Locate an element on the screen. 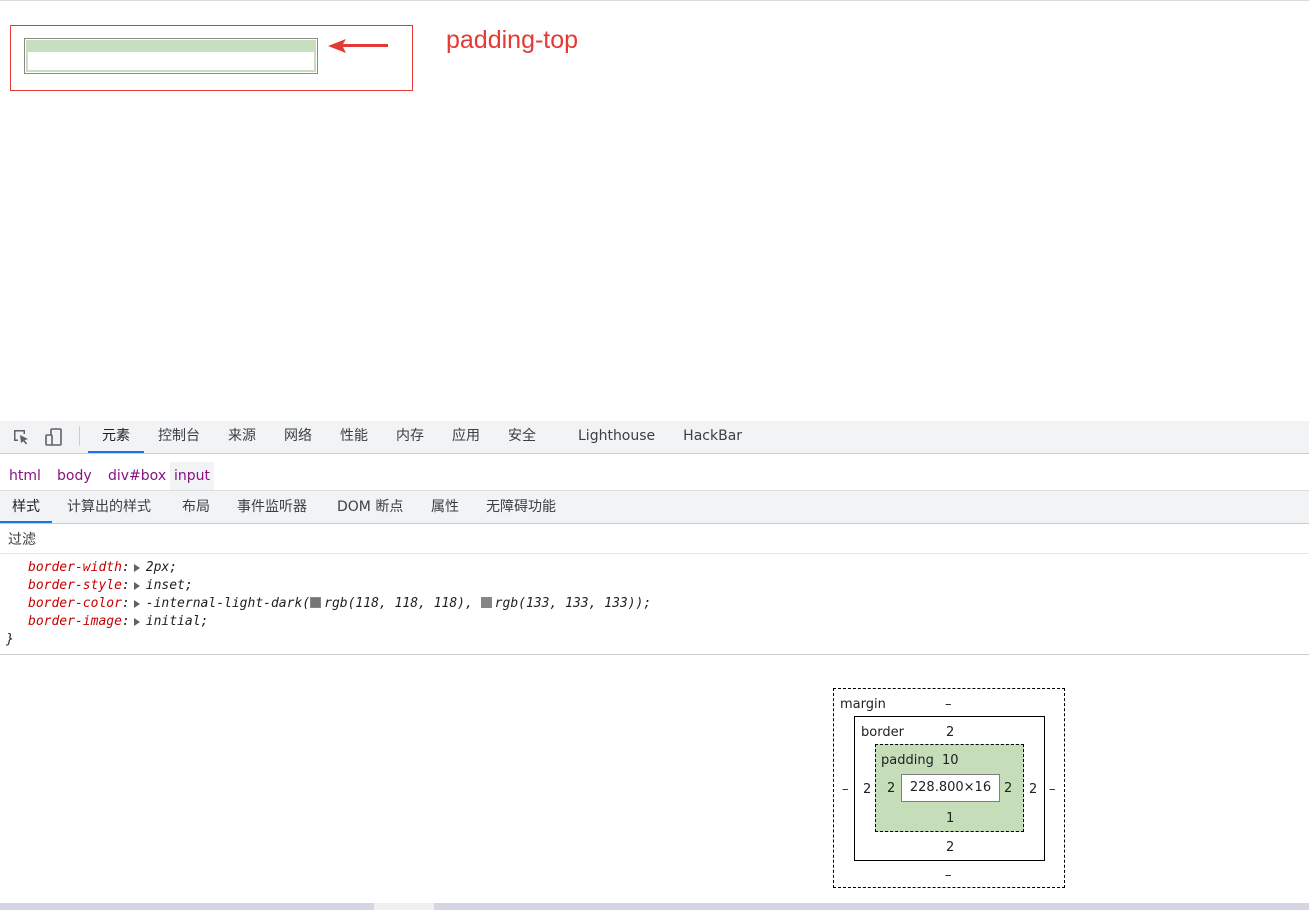  box-model-content-size: 228.800×16 is located at coordinates (950, 788).